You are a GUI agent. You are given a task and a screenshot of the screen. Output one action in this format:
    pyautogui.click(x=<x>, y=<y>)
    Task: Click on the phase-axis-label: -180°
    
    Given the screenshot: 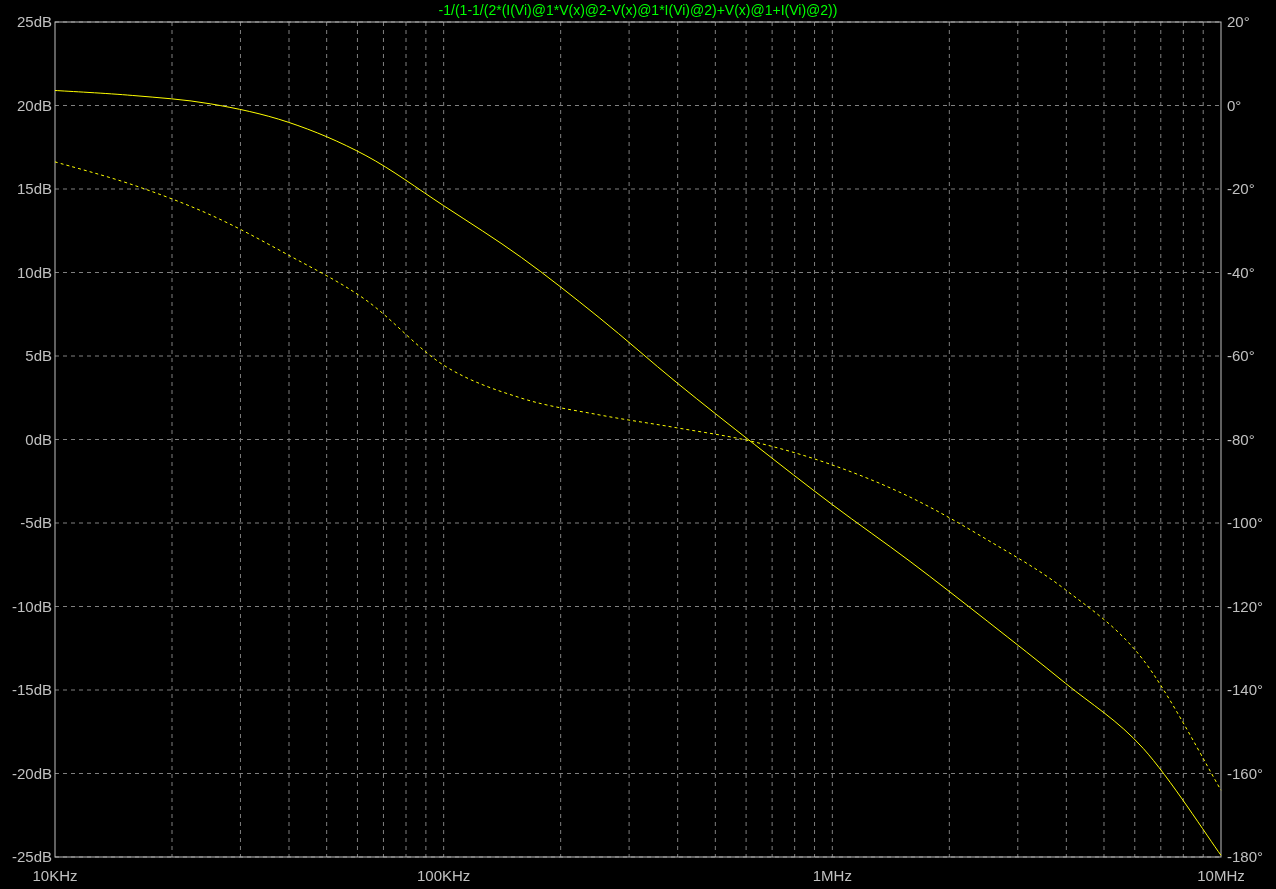 What is the action you would take?
    pyautogui.click(x=1245, y=856)
    